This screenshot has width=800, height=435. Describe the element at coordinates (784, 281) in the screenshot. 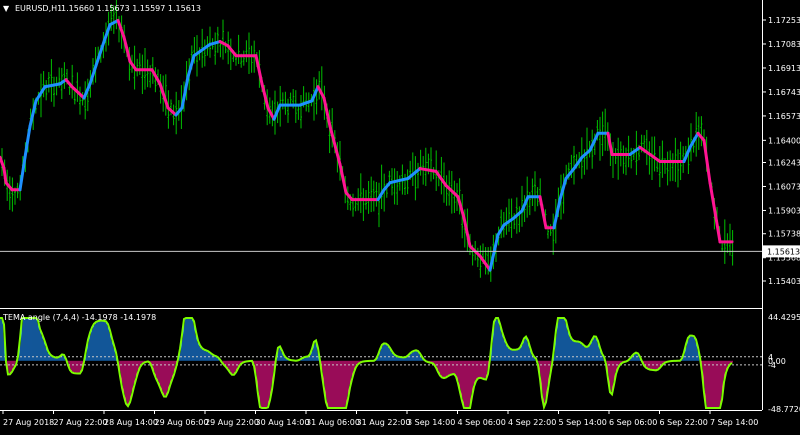

I see `price-tick-label: 1.15403` at that location.